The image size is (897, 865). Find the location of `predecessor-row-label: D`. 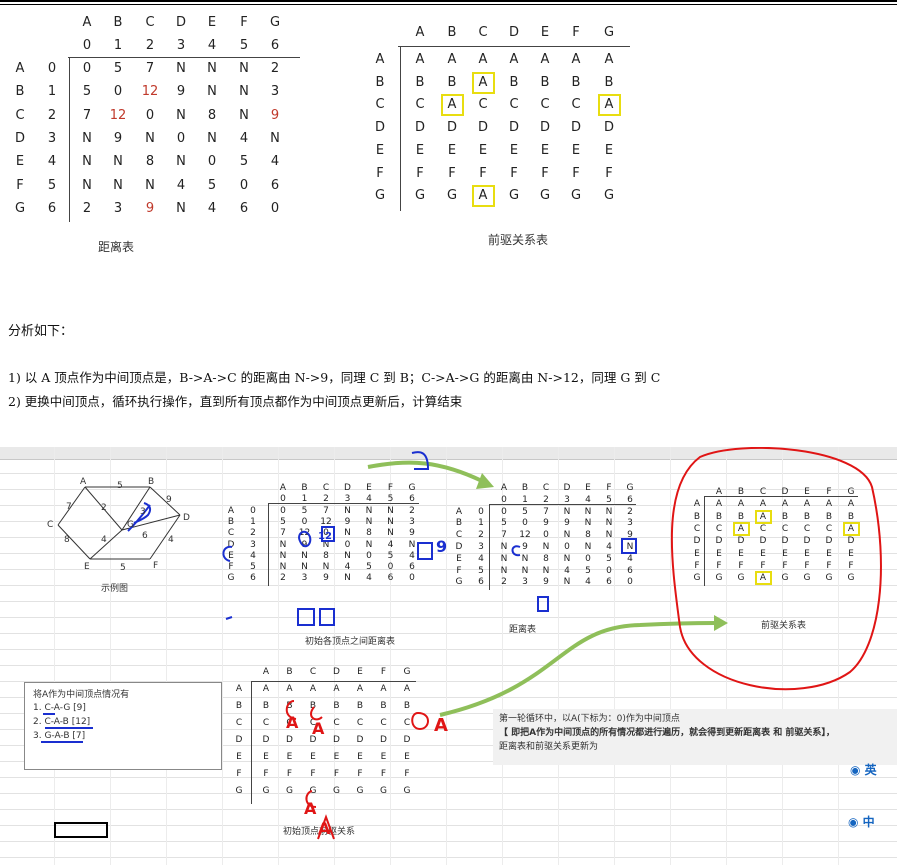

predecessor-row-label: D is located at coordinates (379, 127).